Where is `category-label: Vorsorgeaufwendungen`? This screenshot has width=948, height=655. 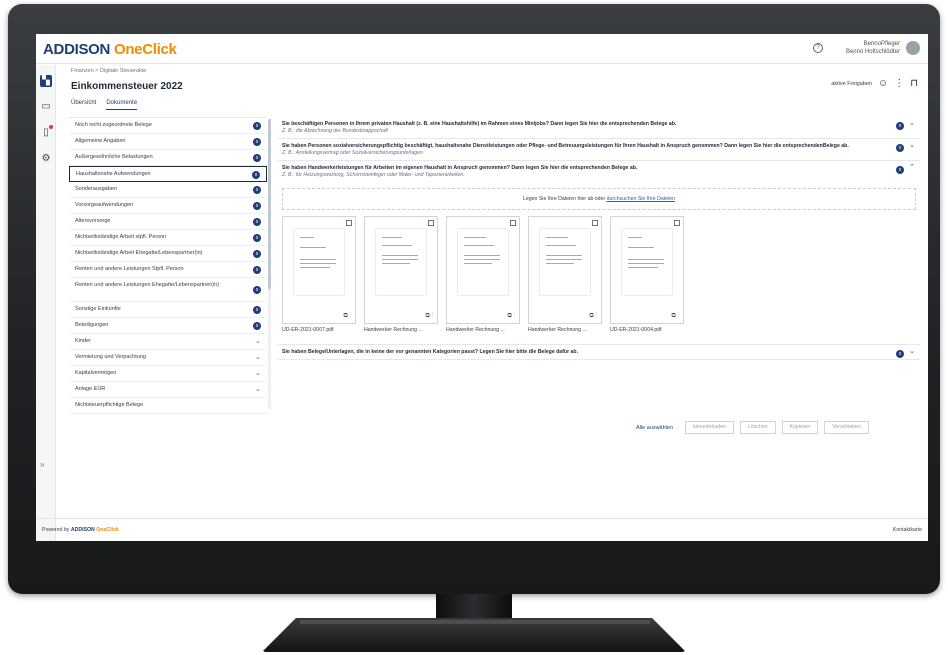 category-label: Vorsorgeaufwendungen is located at coordinates (104, 205).